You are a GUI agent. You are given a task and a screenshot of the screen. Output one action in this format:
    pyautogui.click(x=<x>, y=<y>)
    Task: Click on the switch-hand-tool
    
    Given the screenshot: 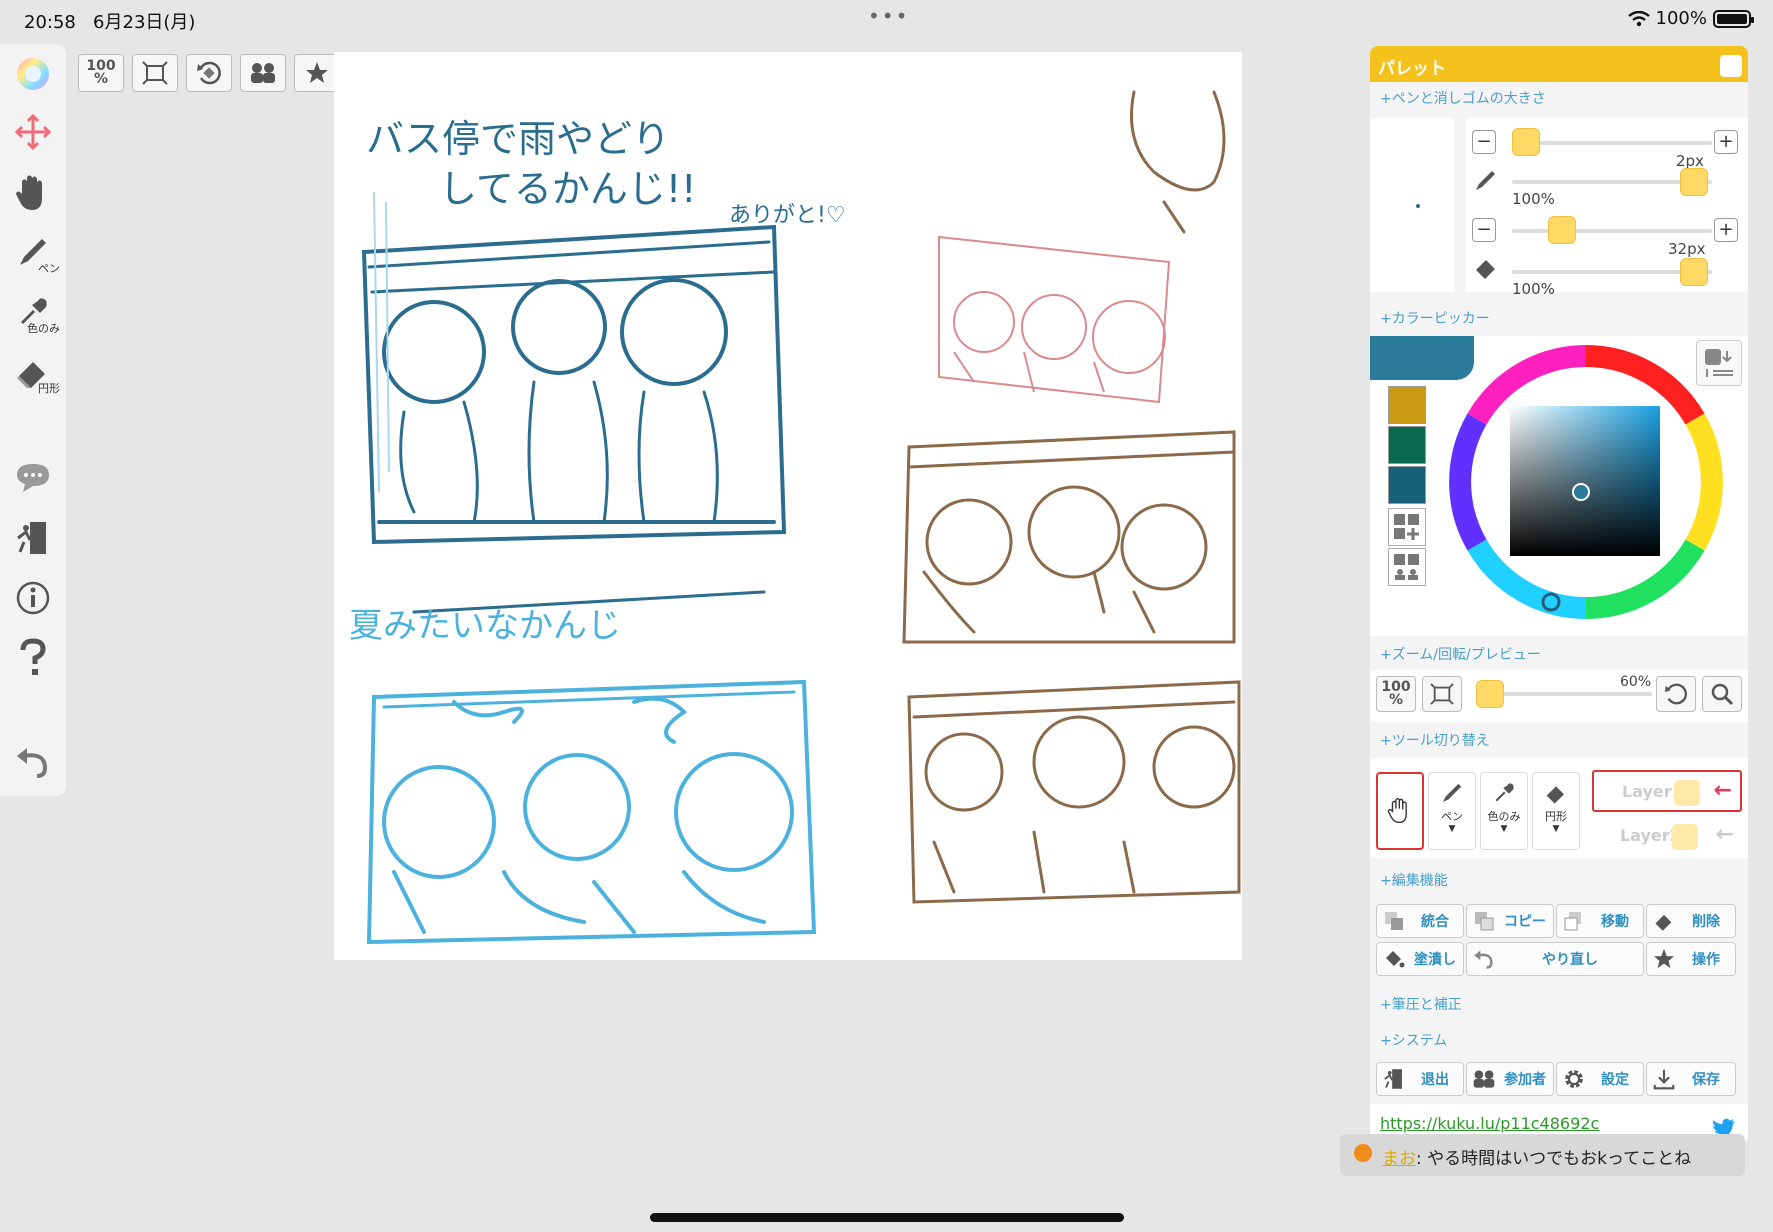 What is the action you would take?
    pyautogui.click(x=1400, y=811)
    